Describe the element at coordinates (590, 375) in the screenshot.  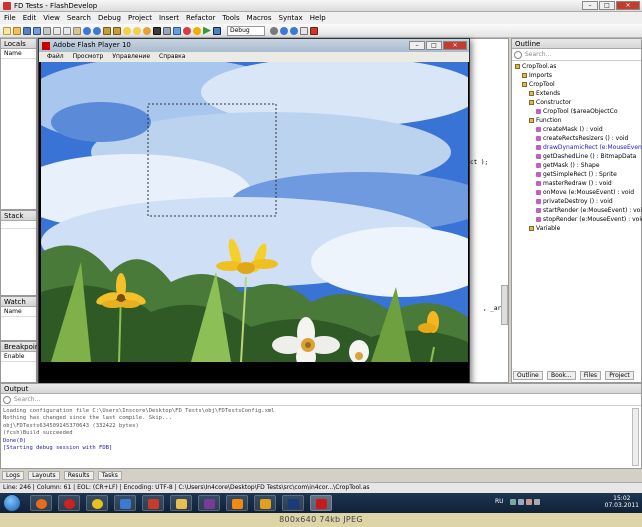
I see `tab-files: Files` at that location.